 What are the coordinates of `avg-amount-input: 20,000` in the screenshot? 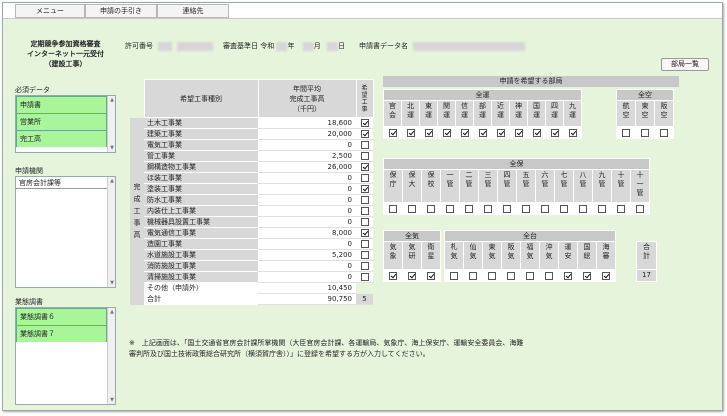 It's located at (307, 134).